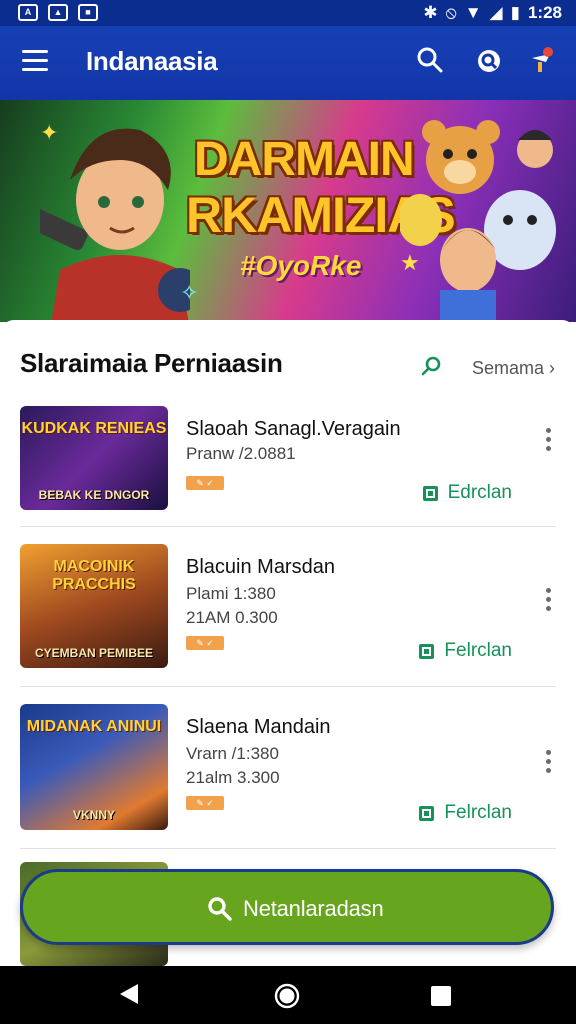 The width and height of the screenshot is (576, 1024). Describe the element at coordinates (232, 753) in the screenshot. I see `item-meta: Vrarn /1:380` at that location.